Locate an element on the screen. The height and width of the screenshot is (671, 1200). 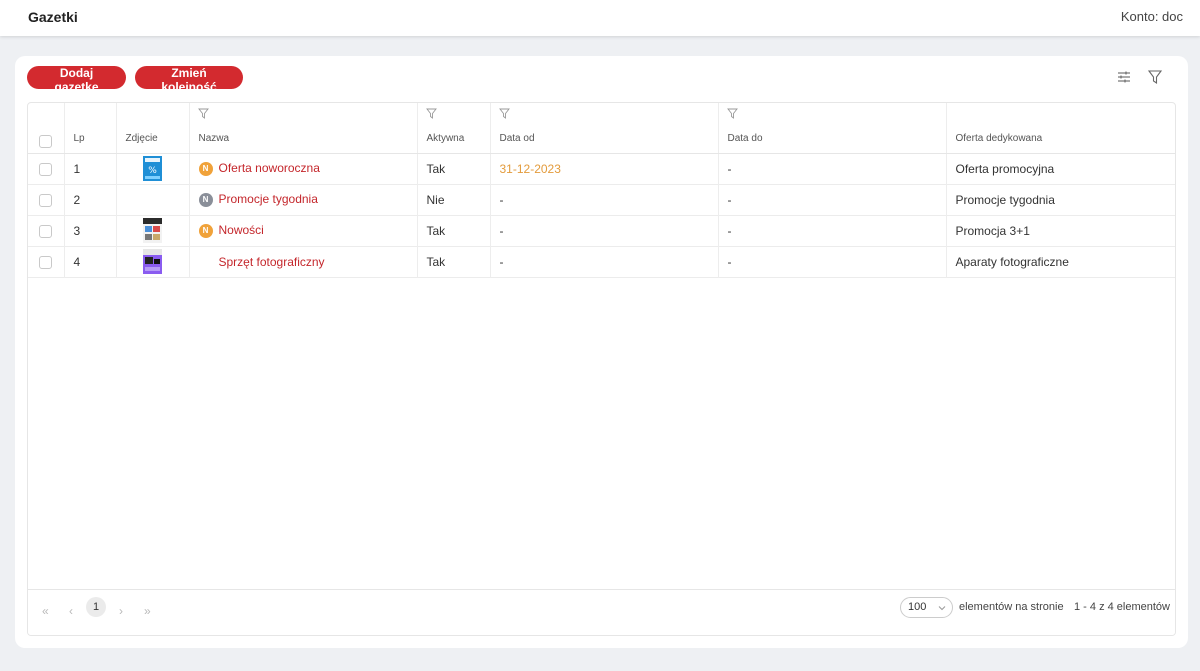
row-photo-empty is located at coordinates (153, 199).